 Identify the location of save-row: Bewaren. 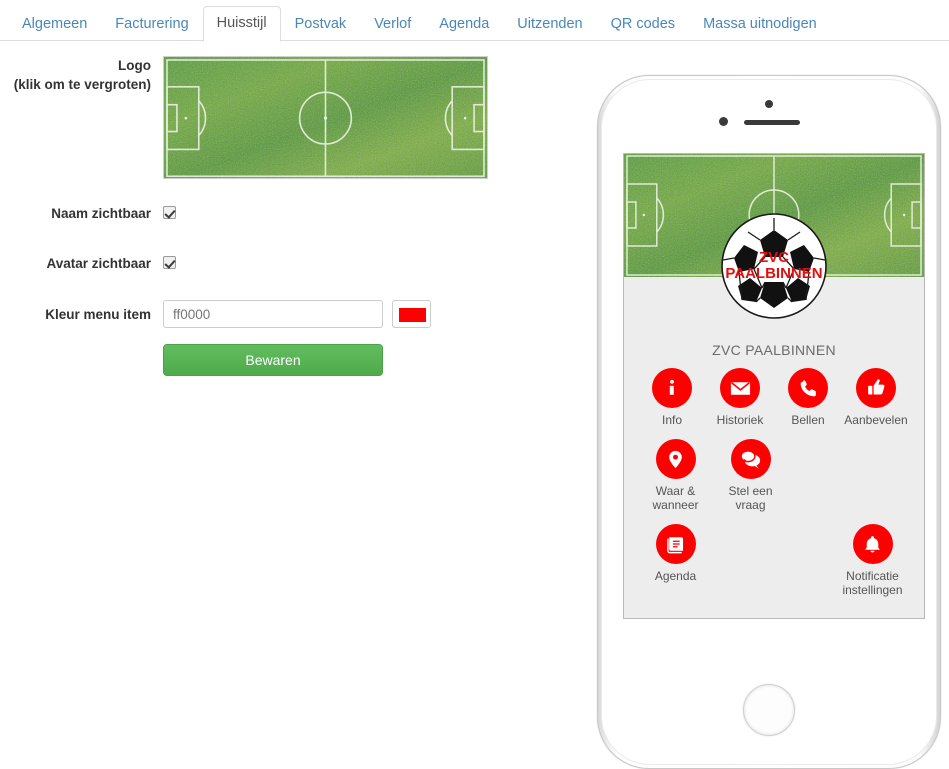
(280, 360).